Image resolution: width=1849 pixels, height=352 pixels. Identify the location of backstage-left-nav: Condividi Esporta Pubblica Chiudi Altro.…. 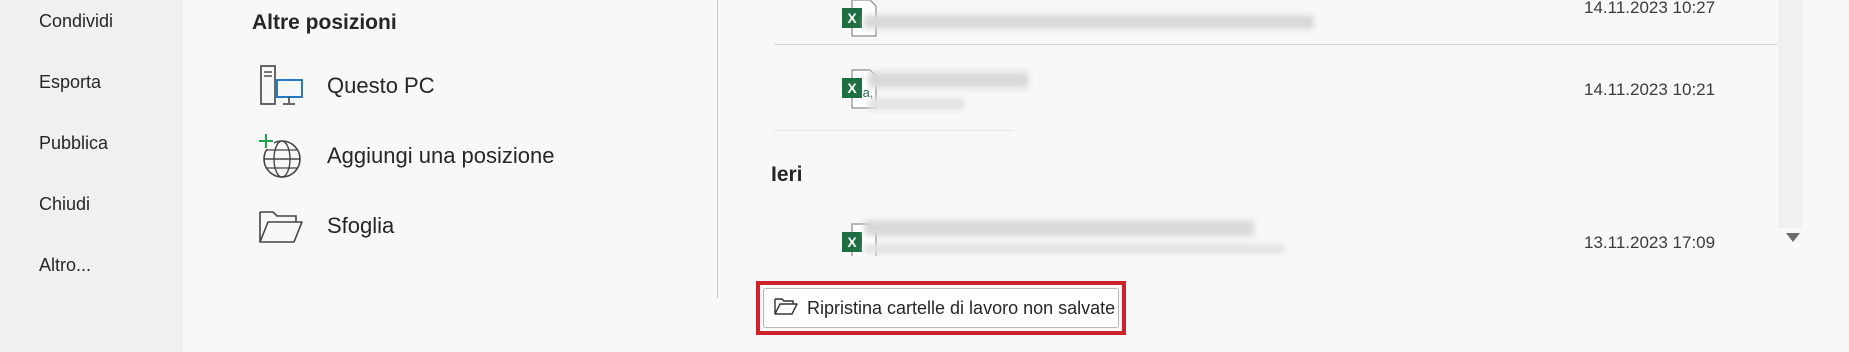
(91, 176).